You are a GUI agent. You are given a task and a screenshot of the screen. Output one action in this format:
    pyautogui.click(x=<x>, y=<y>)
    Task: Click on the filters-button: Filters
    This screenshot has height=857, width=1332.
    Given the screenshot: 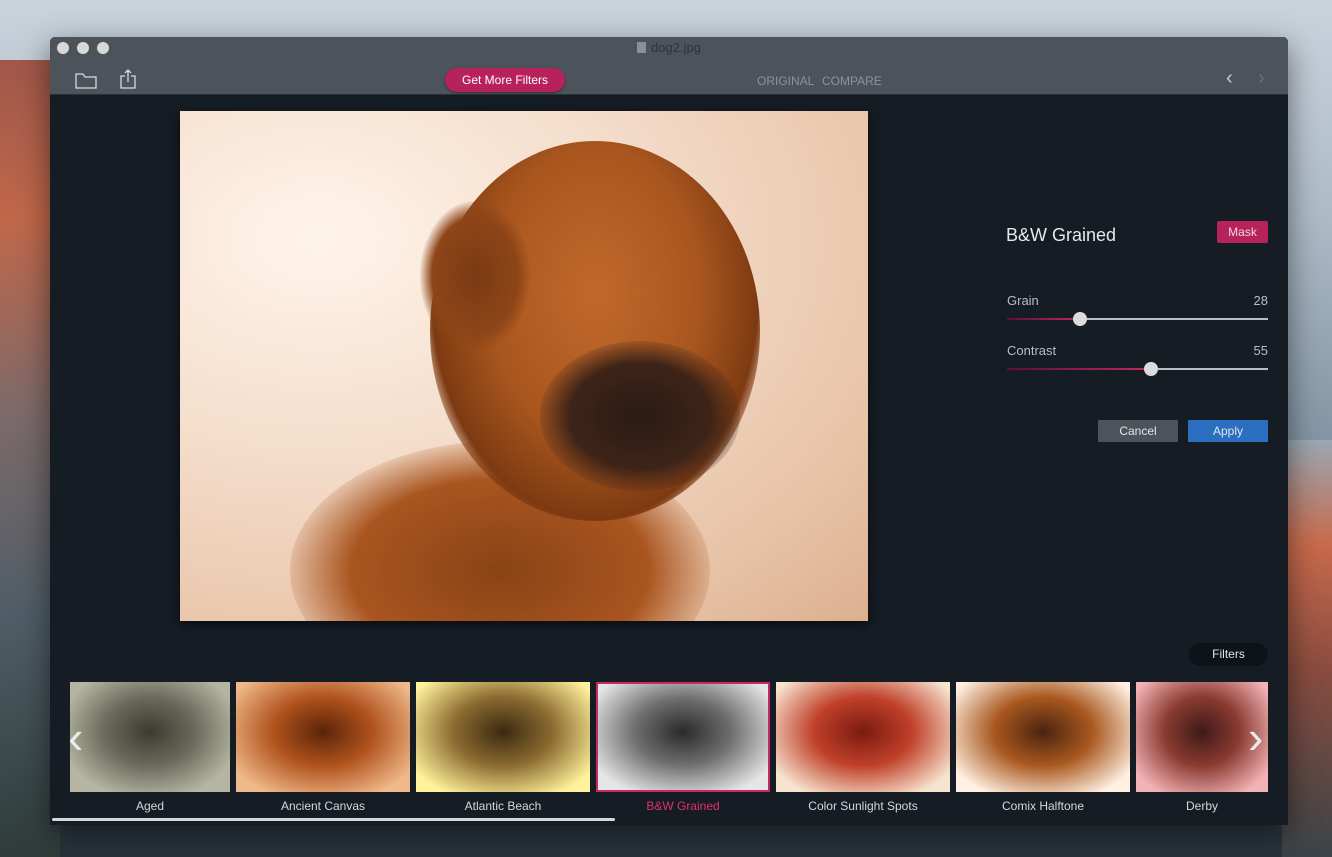 What is the action you would take?
    pyautogui.click(x=1228, y=654)
    